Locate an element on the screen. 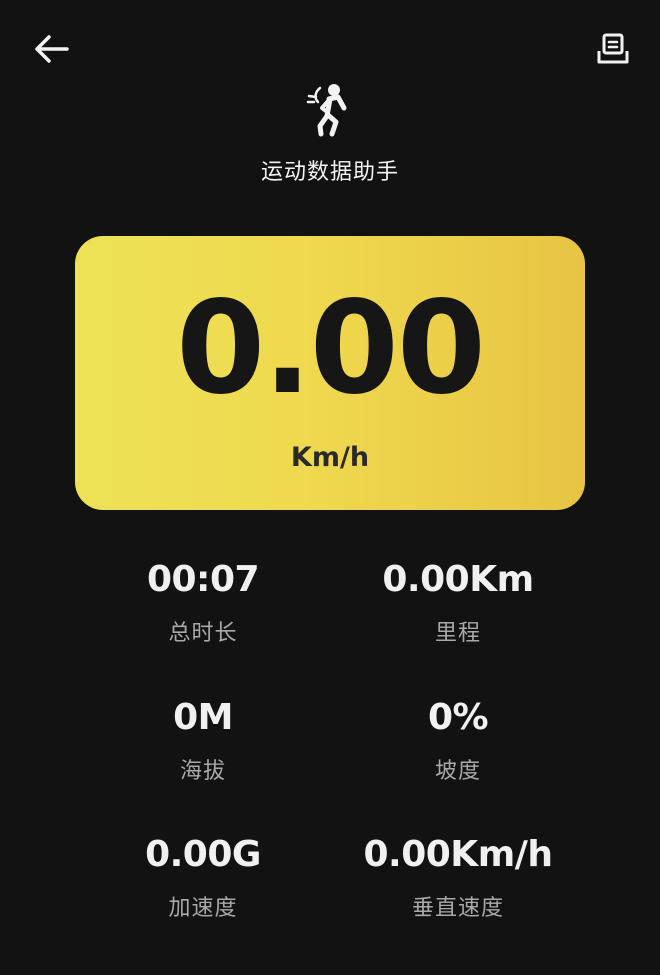  stat-value: 0.00Km/h is located at coordinates (458, 854).